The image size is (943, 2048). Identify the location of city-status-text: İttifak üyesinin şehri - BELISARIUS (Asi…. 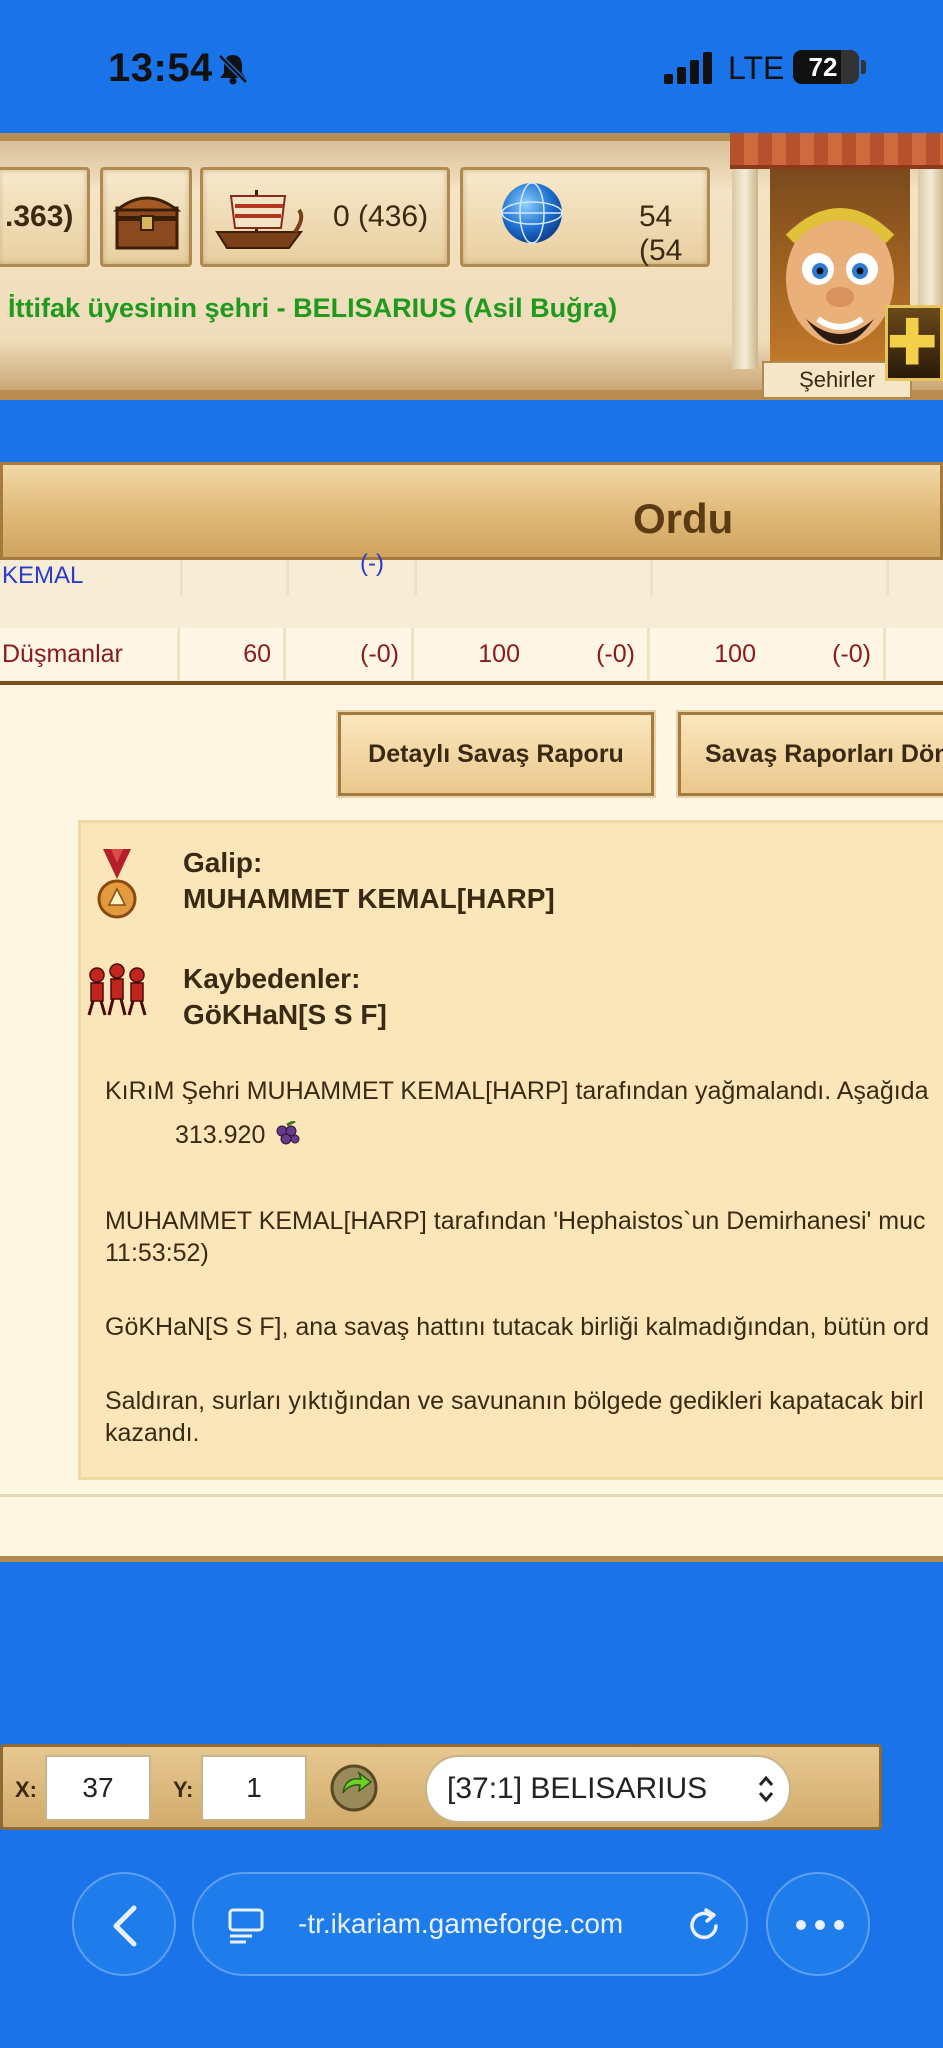
(313, 308).